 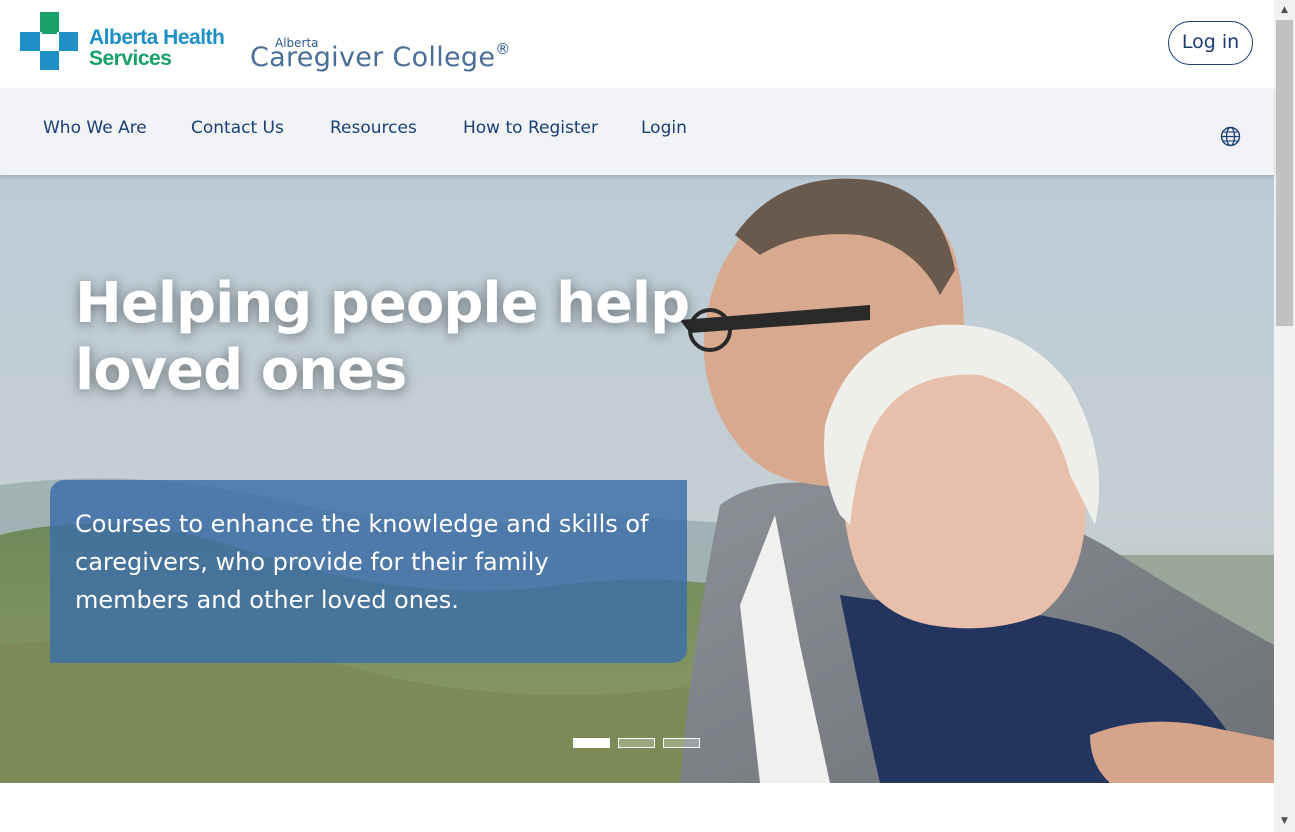 What do you see at coordinates (503, 49) in the screenshot?
I see `registered-mark: ®` at bounding box center [503, 49].